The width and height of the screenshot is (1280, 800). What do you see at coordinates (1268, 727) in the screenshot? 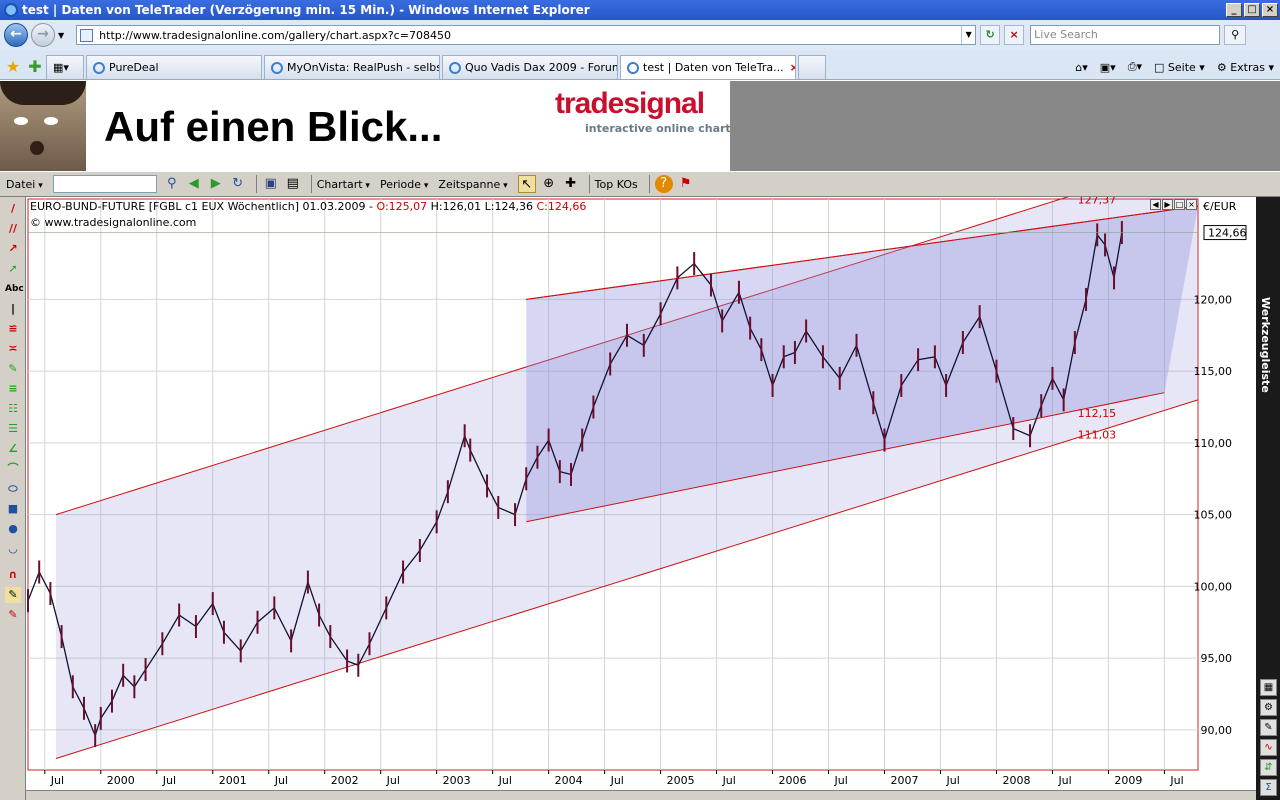
I see `note-icon: ✎` at bounding box center [1268, 727].